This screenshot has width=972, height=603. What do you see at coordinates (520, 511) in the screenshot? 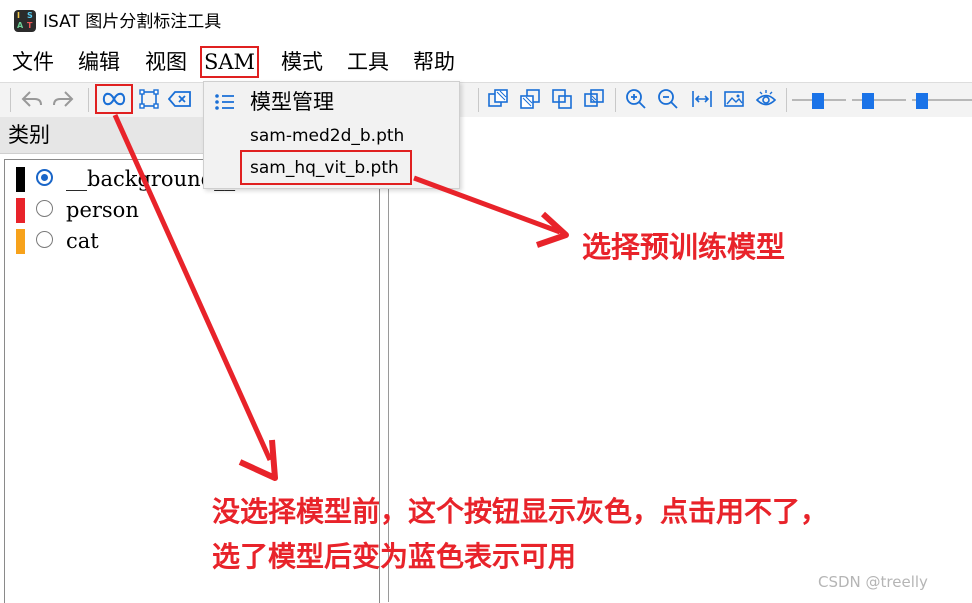
I see `annotation-button-note-line1: 没选择模型前，这个按钮显示灰色，点击用不了，` at bounding box center [520, 511].